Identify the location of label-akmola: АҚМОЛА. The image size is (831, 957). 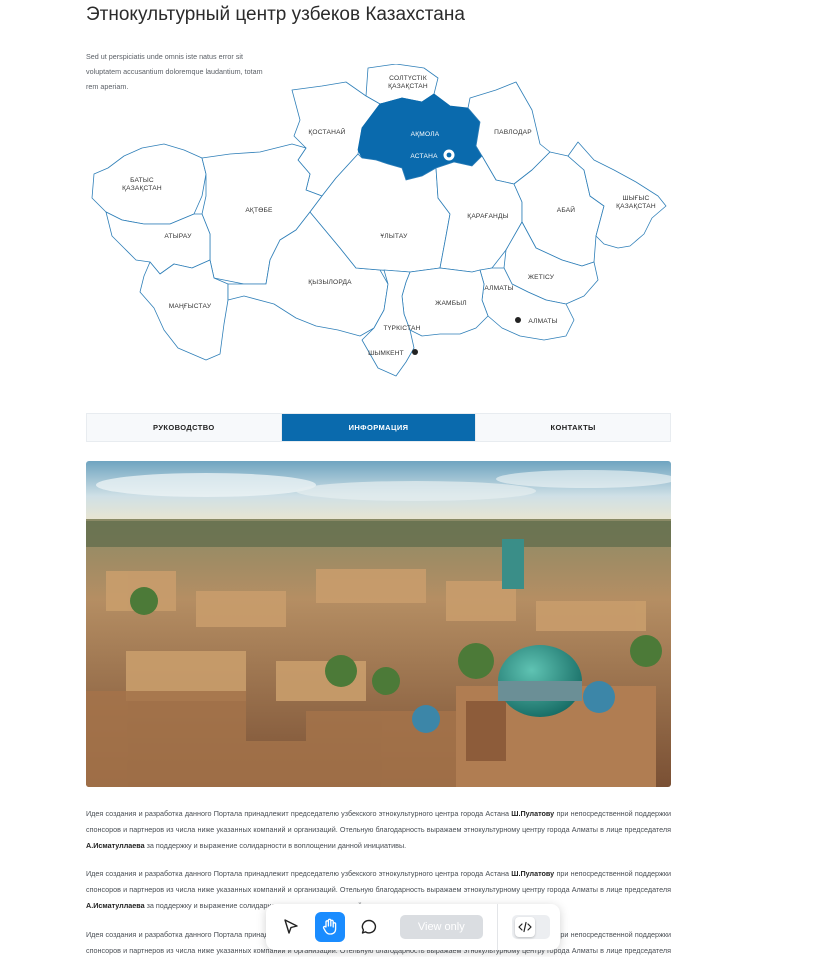
(425, 134).